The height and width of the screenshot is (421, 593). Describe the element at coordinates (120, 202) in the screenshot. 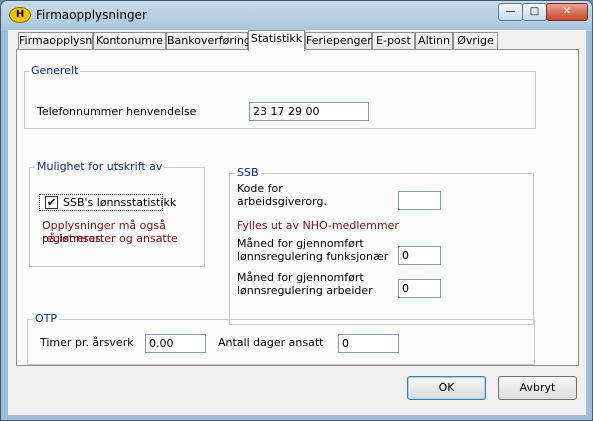

I see `ssb-checkbox-label: SSB's lønnsstatistikk` at that location.